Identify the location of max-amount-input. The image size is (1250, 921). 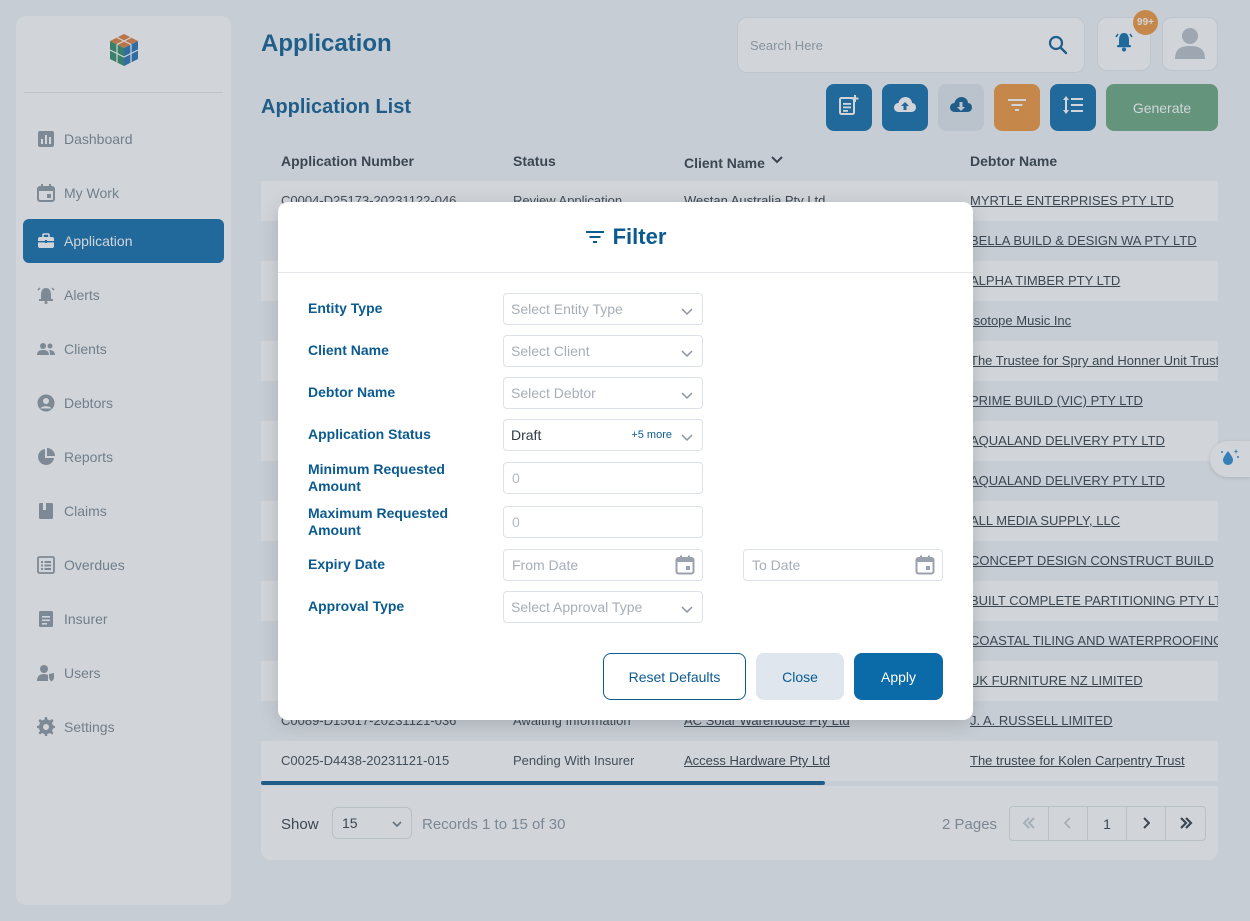
(603, 522).